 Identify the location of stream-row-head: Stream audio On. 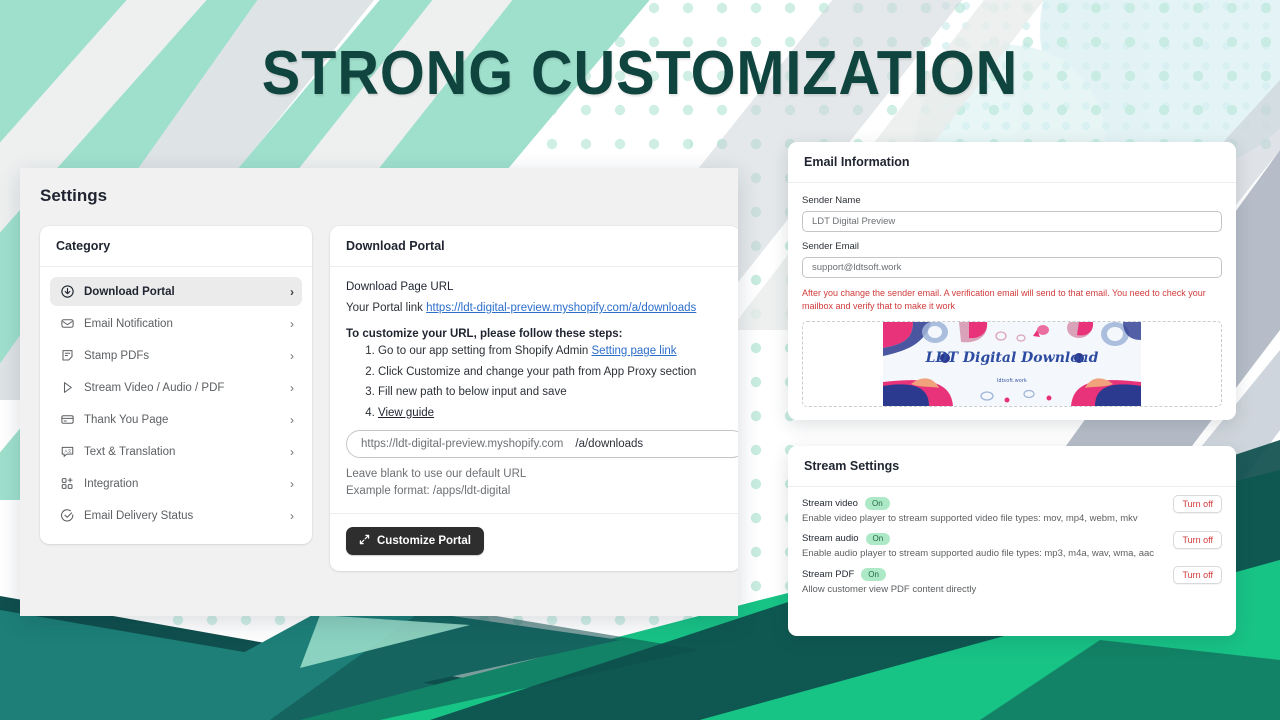
(1012, 539).